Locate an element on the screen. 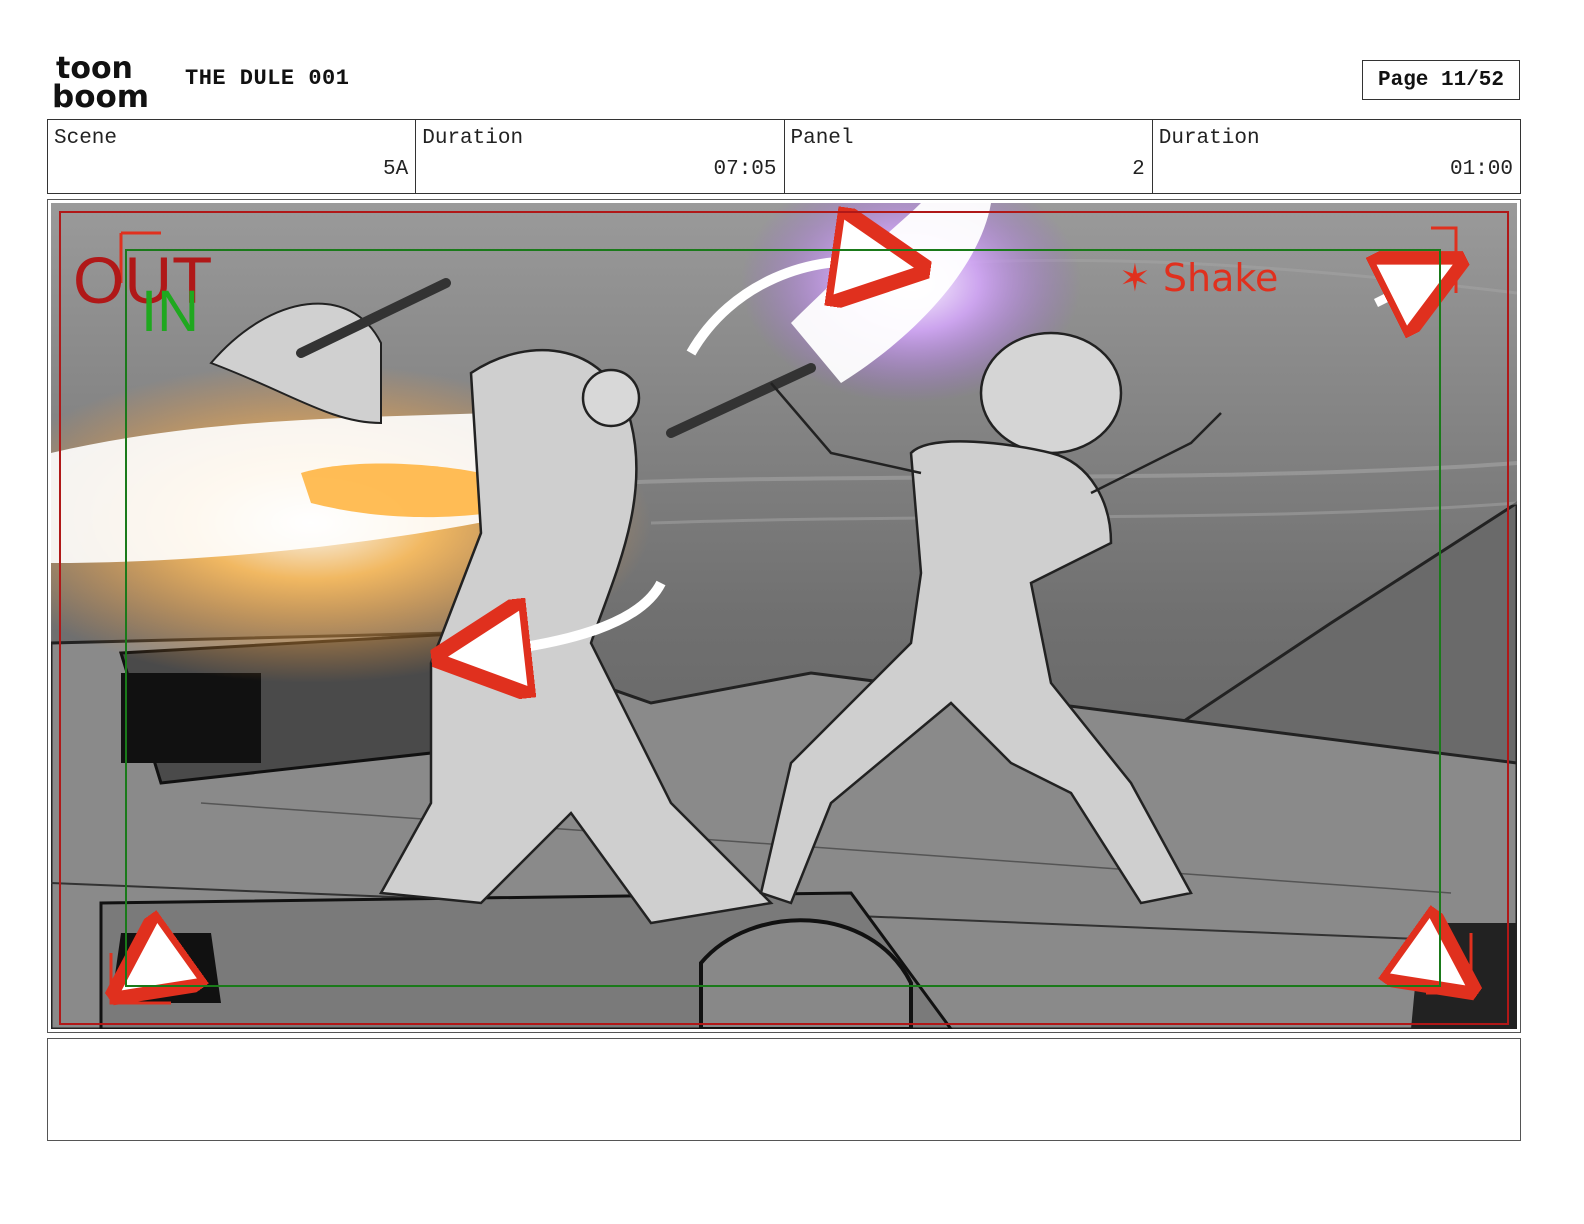  panel-notes is located at coordinates (784, 1089).